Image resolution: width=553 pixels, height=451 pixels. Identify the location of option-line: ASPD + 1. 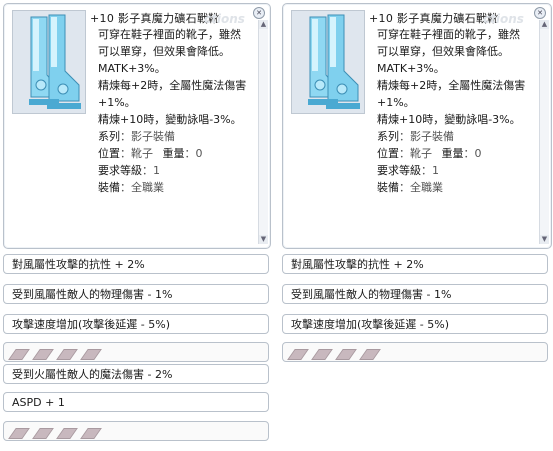
(136, 402).